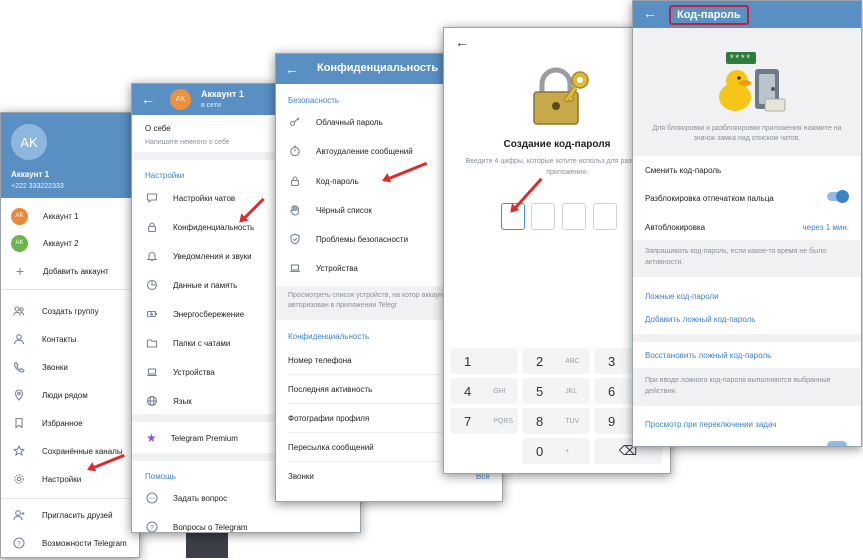  Describe the element at coordinates (747, 227) in the screenshot. I see `autolock-item: Автоблокировка через 1 мин.` at that location.